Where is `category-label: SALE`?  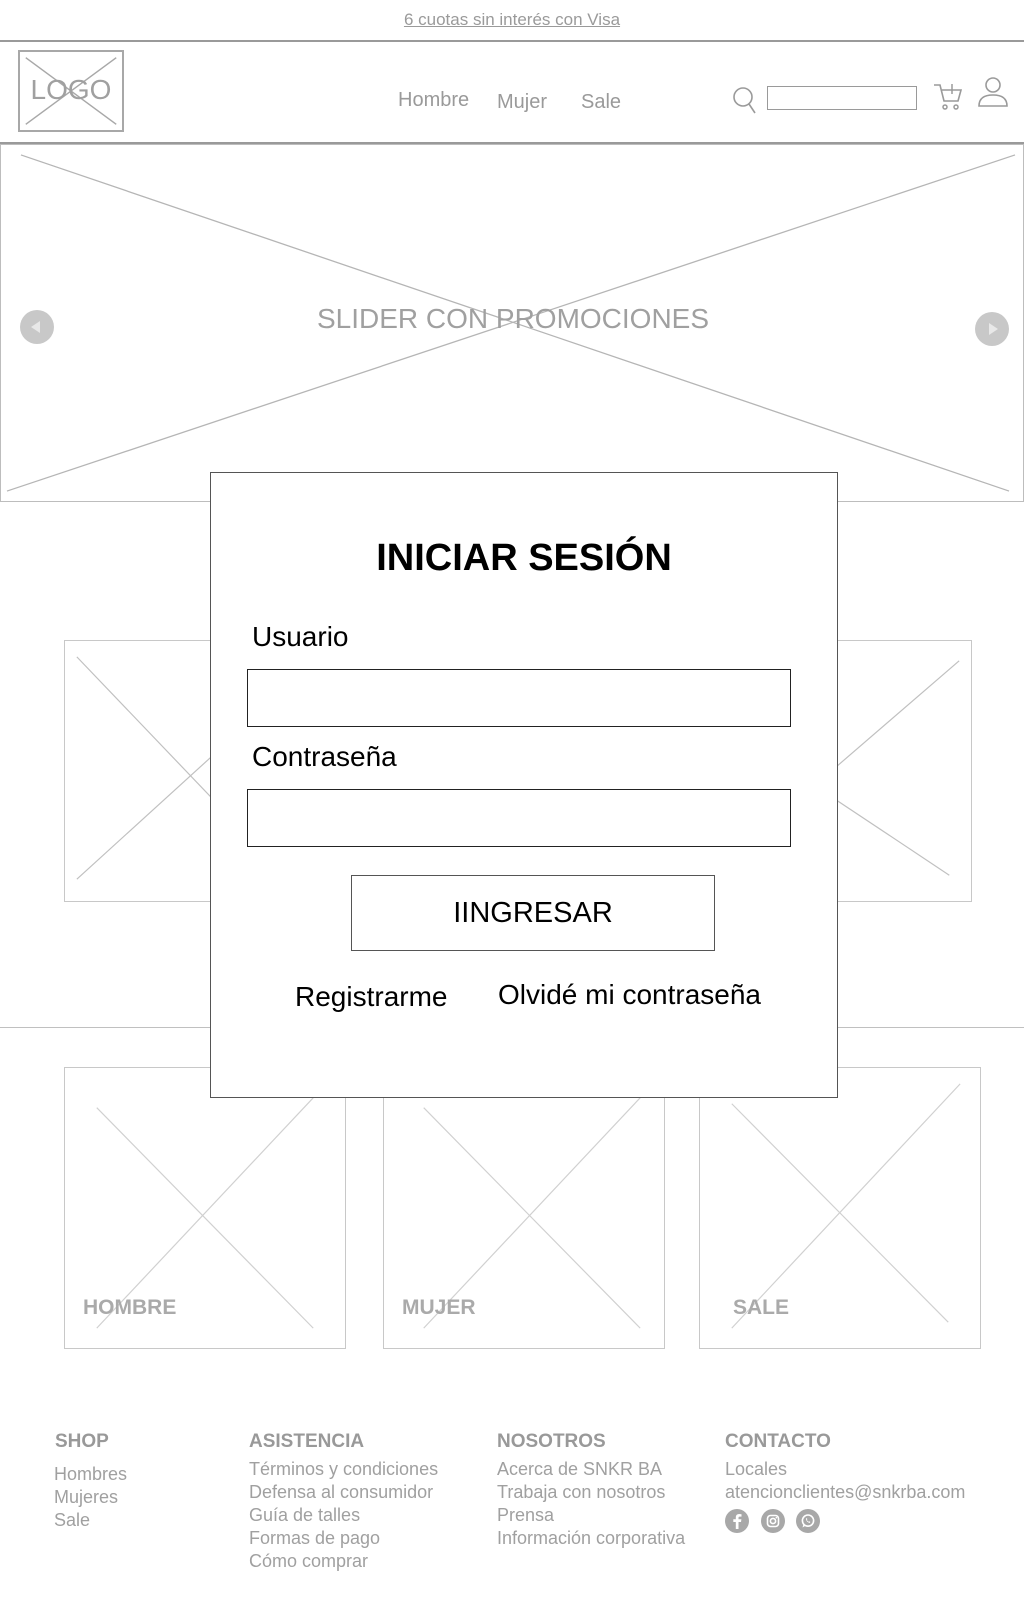 category-label: SALE is located at coordinates (761, 1307).